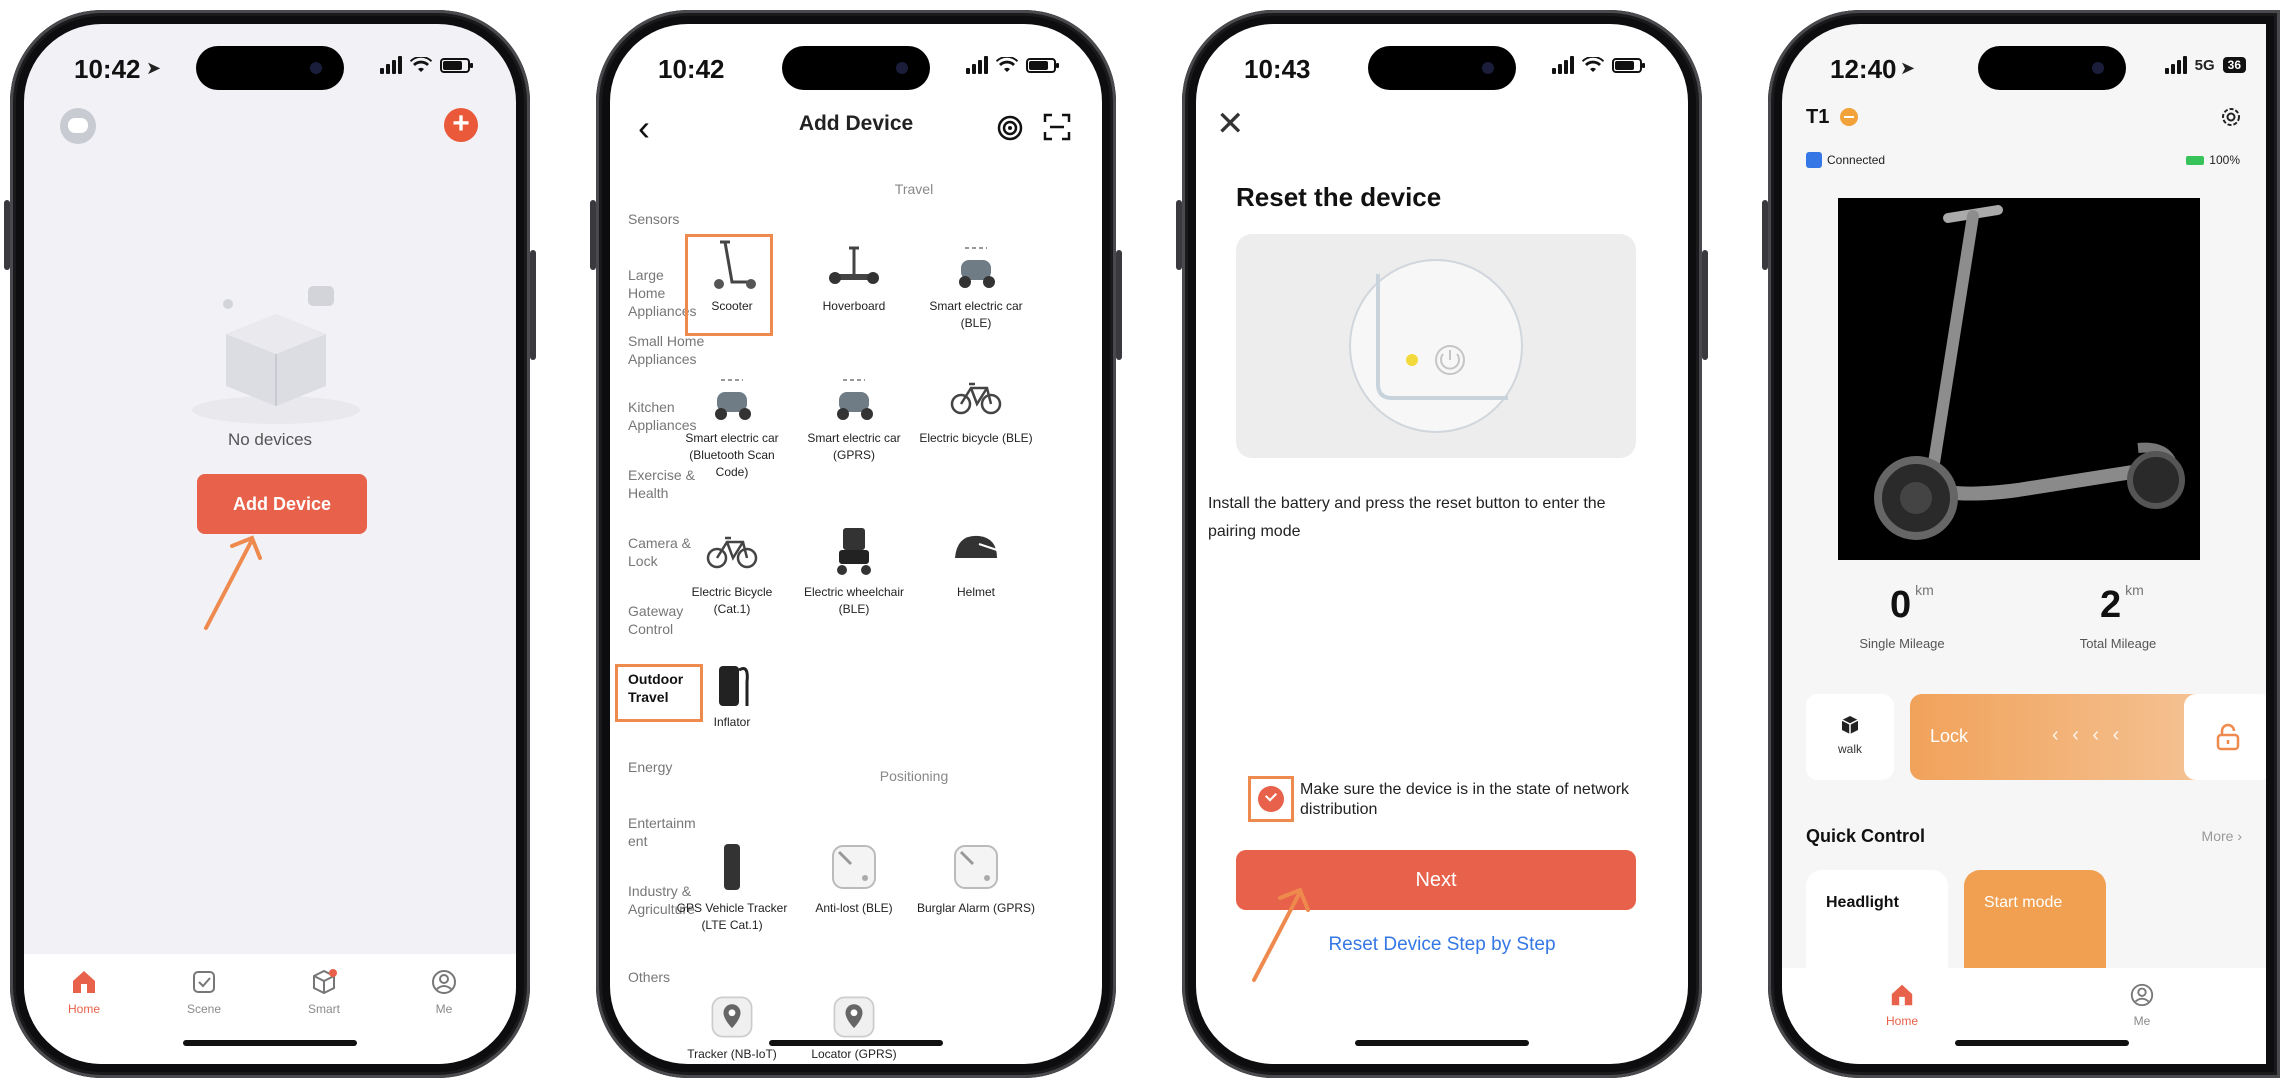 This screenshot has width=2280, height=1082. I want to click on gps-tracker-icon, so click(732, 867).